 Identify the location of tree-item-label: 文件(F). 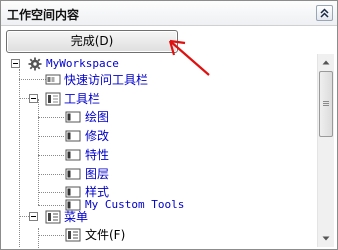
(105, 235).